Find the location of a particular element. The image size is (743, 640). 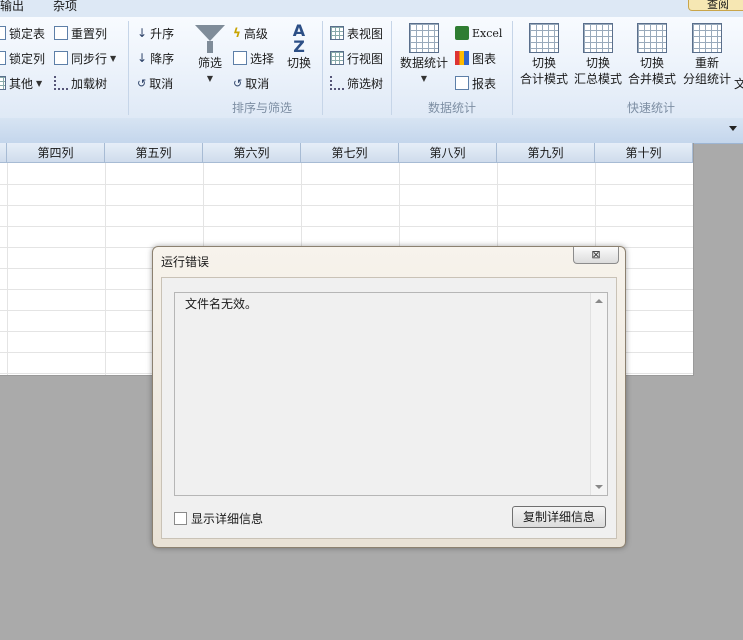

error-message: 文件名无效。 is located at coordinates (221, 304).